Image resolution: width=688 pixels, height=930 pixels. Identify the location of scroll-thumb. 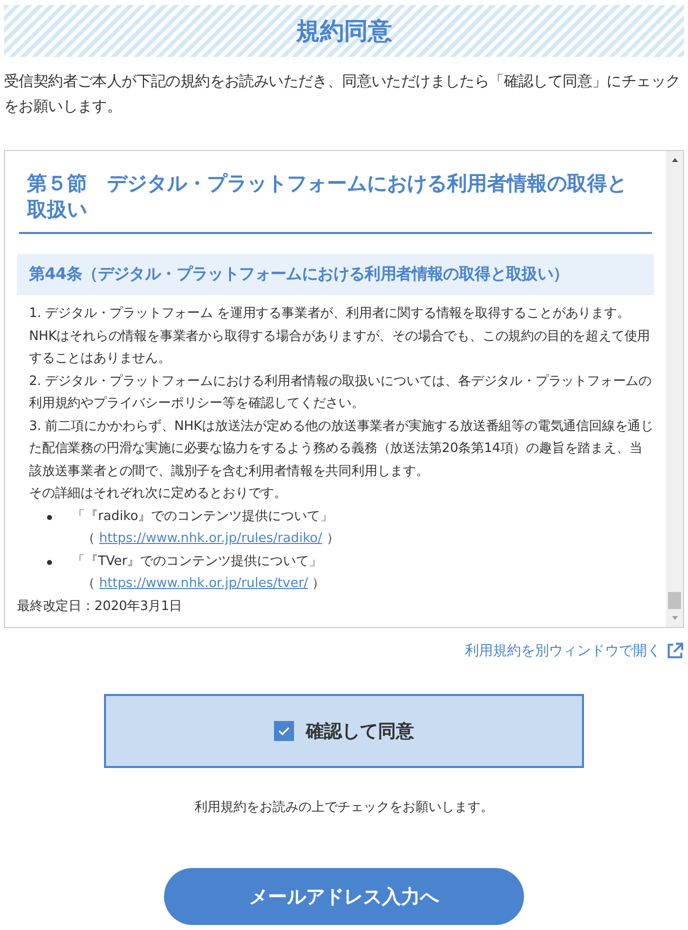
(674, 600).